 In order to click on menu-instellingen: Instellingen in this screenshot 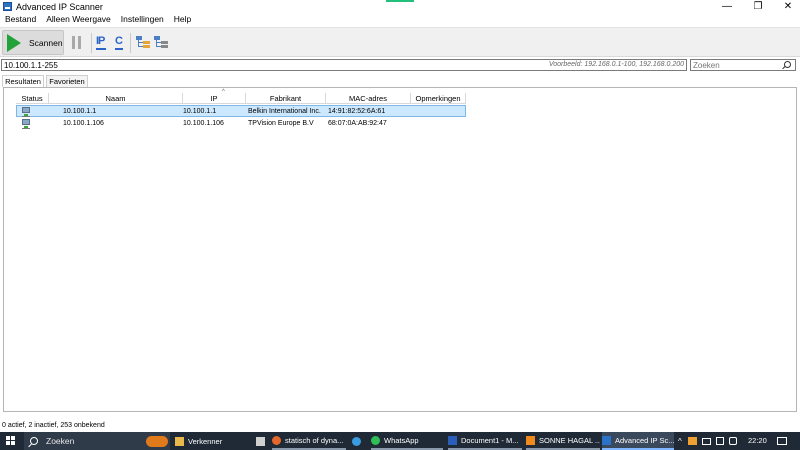, I will do `click(142, 19)`.